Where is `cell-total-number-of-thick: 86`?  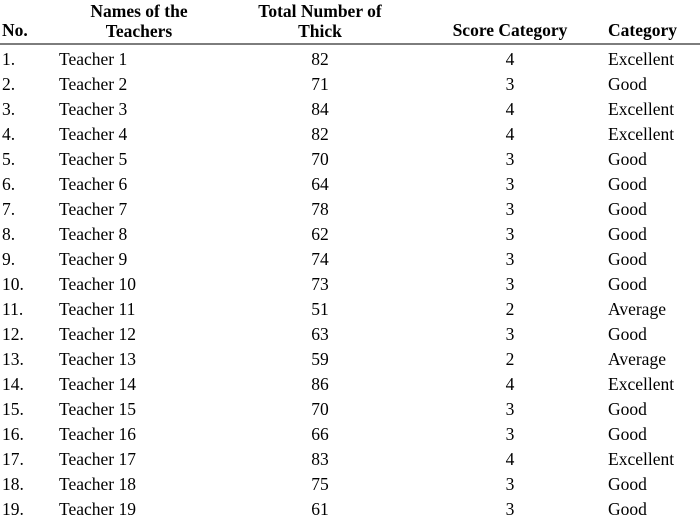
cell-total-number-of-thick: 86 is located at coordinates (320, 384).